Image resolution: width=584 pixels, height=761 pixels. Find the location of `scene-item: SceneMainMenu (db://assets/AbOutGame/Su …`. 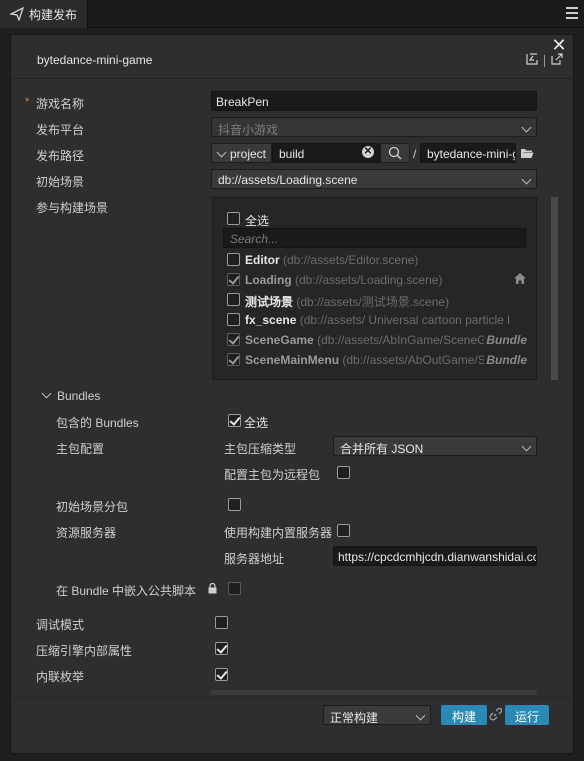

scene-item: SceneMainMenu (db://assets/AbOutGame/Su … is located at coordinates (377, 360).